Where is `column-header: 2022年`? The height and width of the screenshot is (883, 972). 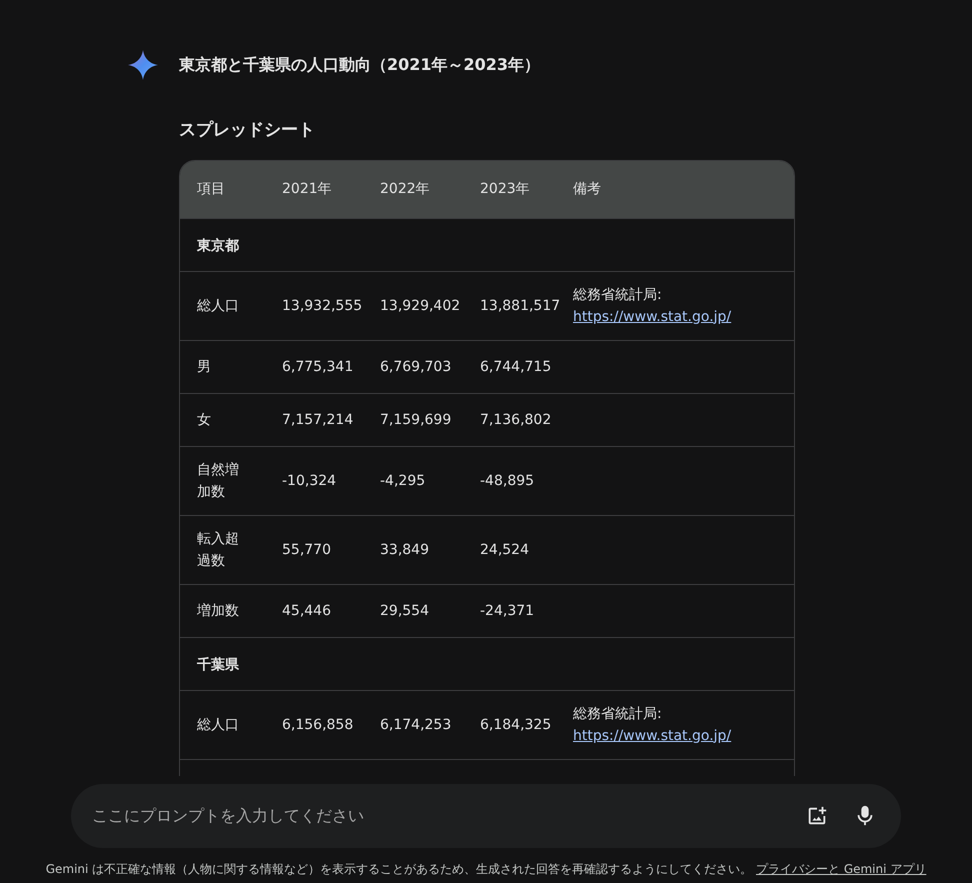
column-header: 2022年 is located at coordinates (405, 188).